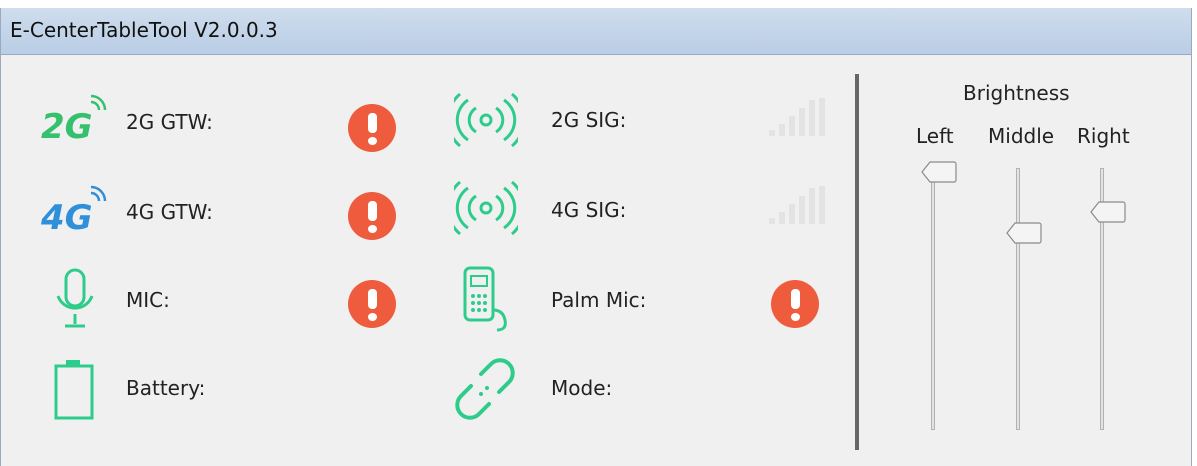 This screenshot has width=1197, height=466. Describe the element at coordinates (166, 388) in the screenshot. I see `battery-label: Battery:` at that location.